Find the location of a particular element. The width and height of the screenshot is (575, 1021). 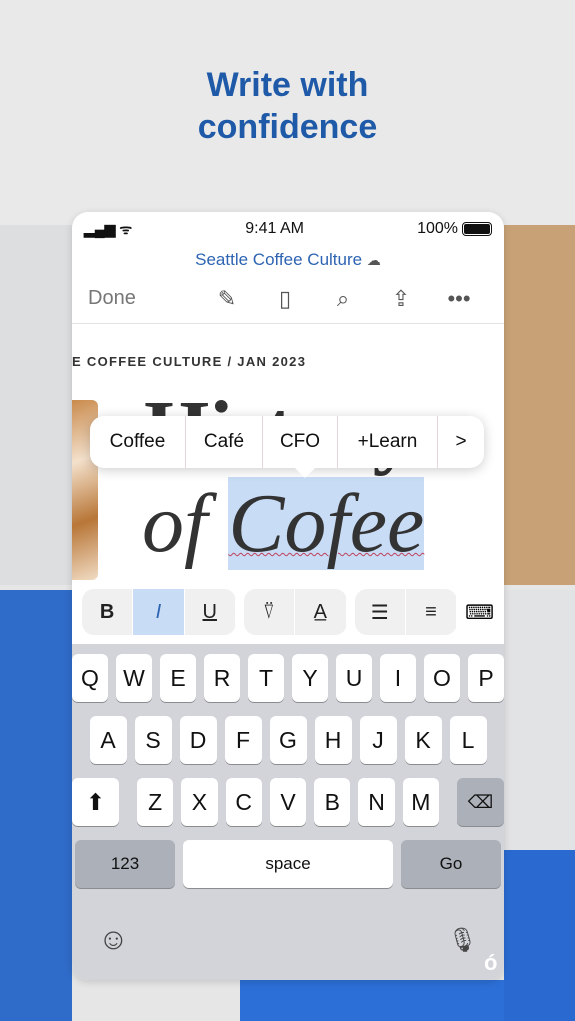

key-d: D is located at coordinates (198, 740).